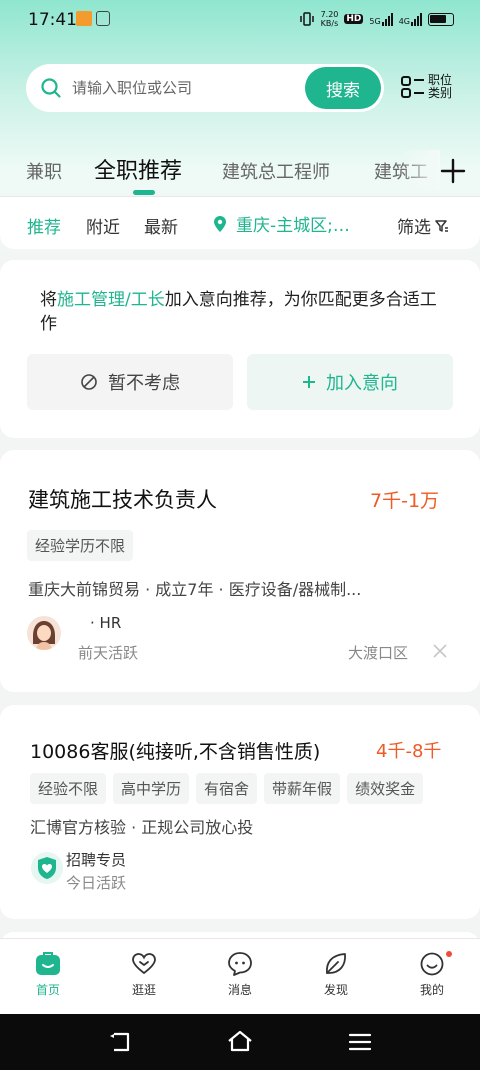  What do you see at coordinates (175, 752) in the screenshot?
I see `job-title: 10086客服(纯接听,不含销售性质)` at bounding box center [175, 752].